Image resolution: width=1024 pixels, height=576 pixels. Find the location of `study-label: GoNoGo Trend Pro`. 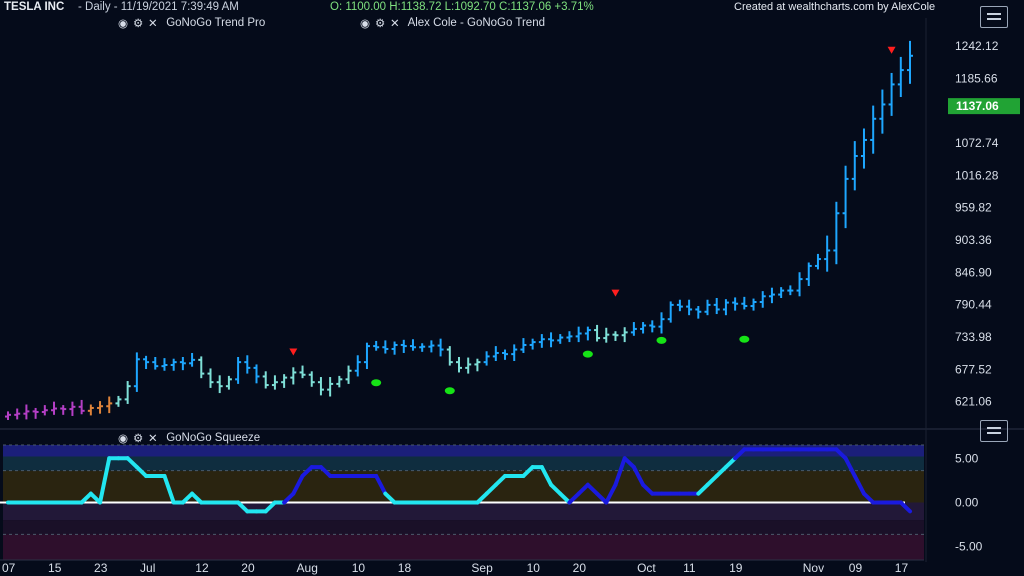

study-label: GoNoGo Trend Pro is located at coordinates (216, 23).